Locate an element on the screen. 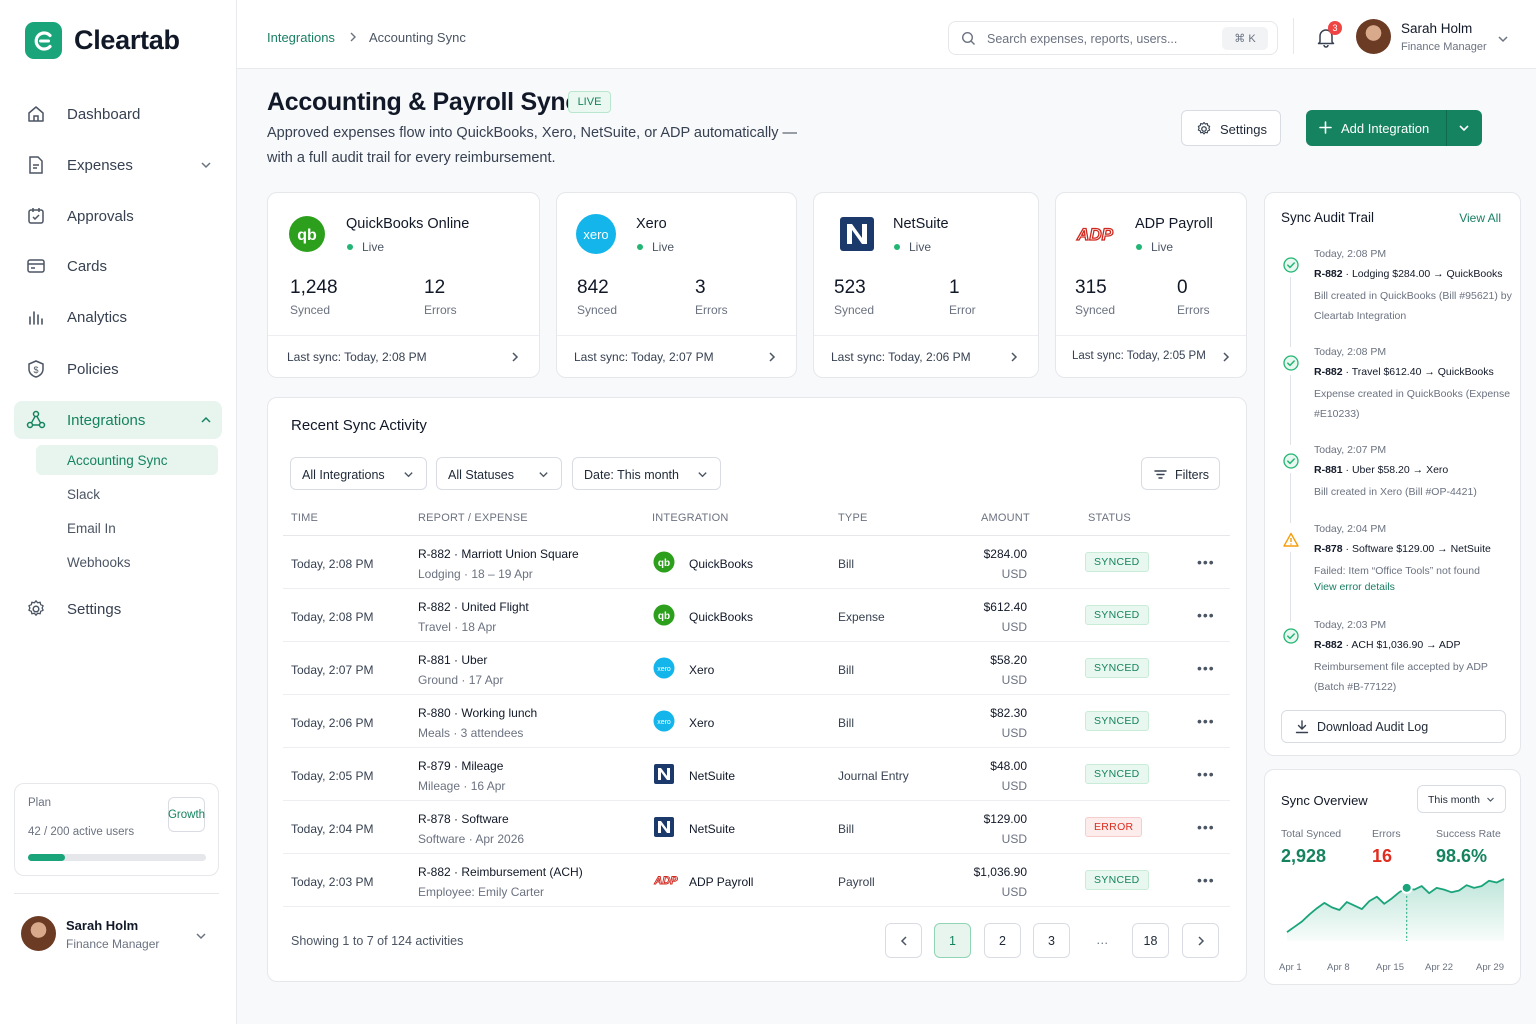 The width and height of the screenshot is (1536, 1024). error-count: 12 is located at coordinates (435, 287).